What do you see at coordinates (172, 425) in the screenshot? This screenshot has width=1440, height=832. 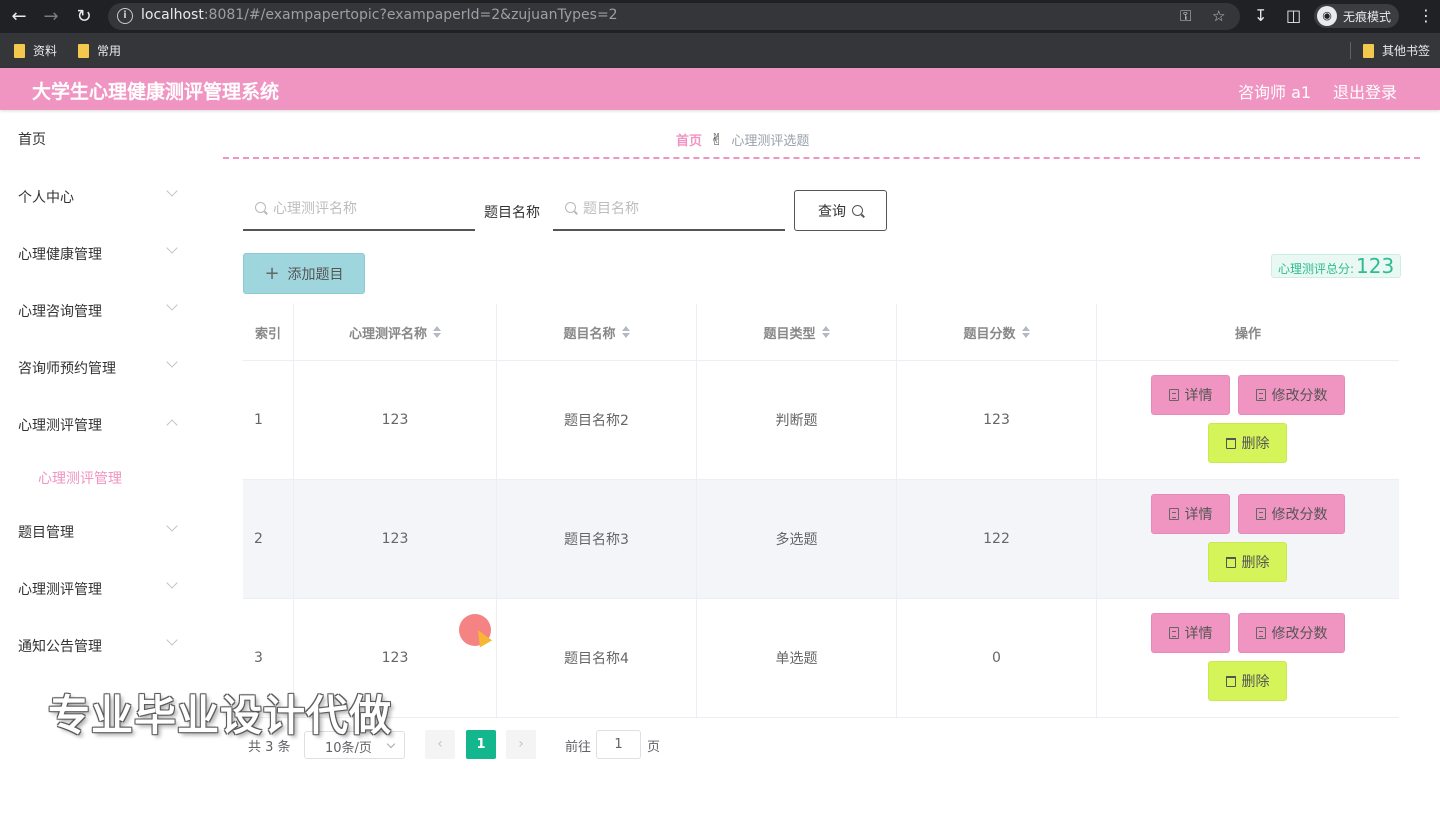 I see `chevron-up-icon` at bounding box center [172, 425].